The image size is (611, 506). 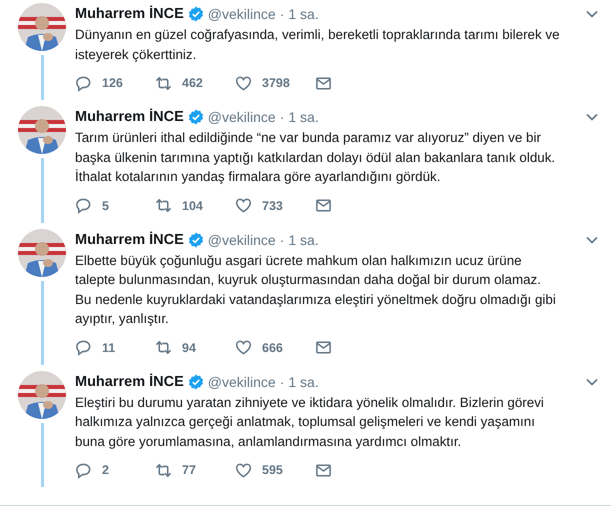 What do you see at coordinates (105, 470) in the screenshot?
I see `reply-count: 2` at bounding box center [105, 470].